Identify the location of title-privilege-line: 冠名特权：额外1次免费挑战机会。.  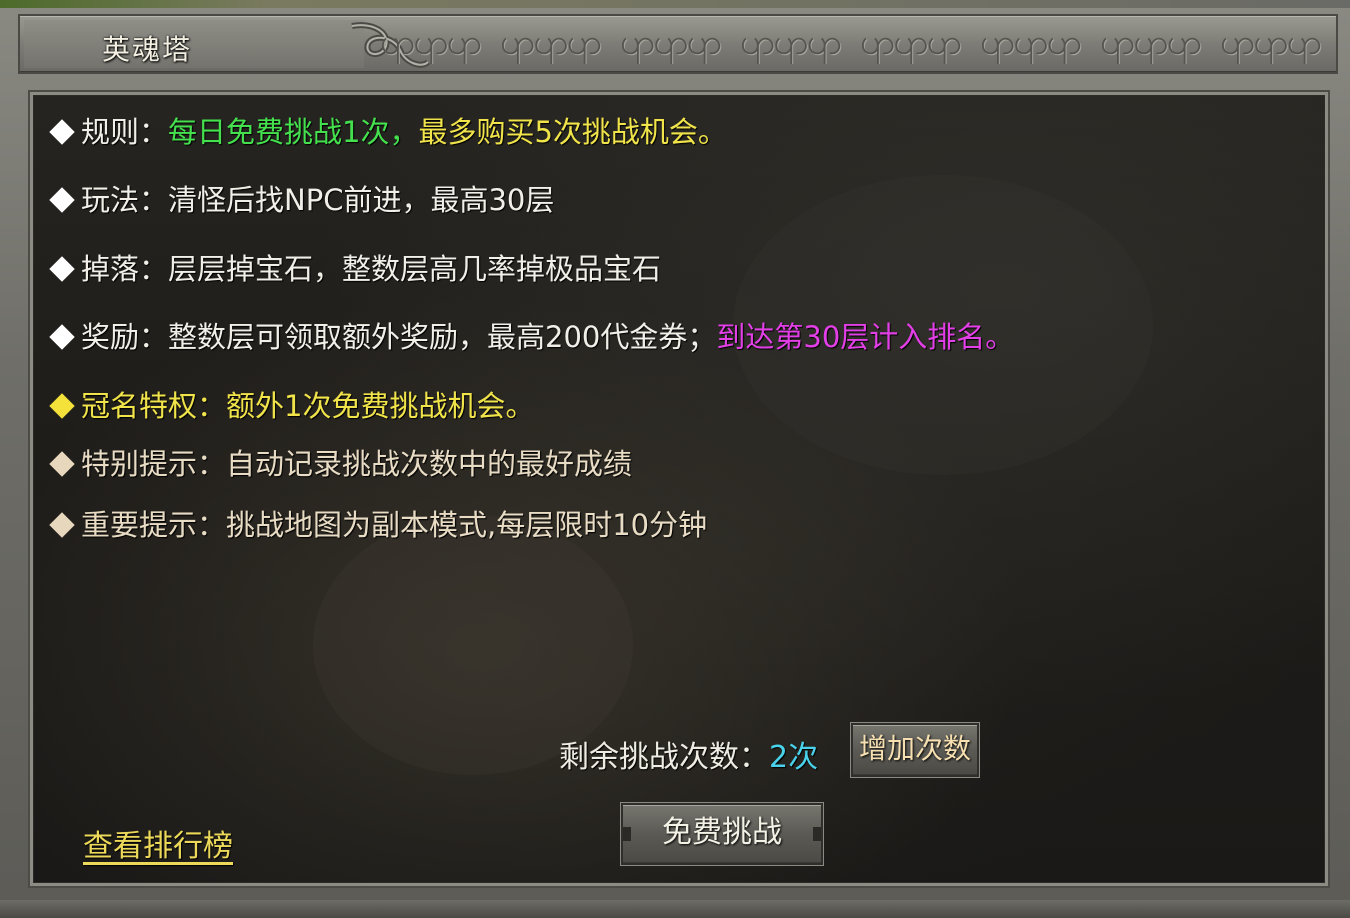
(290, 404).